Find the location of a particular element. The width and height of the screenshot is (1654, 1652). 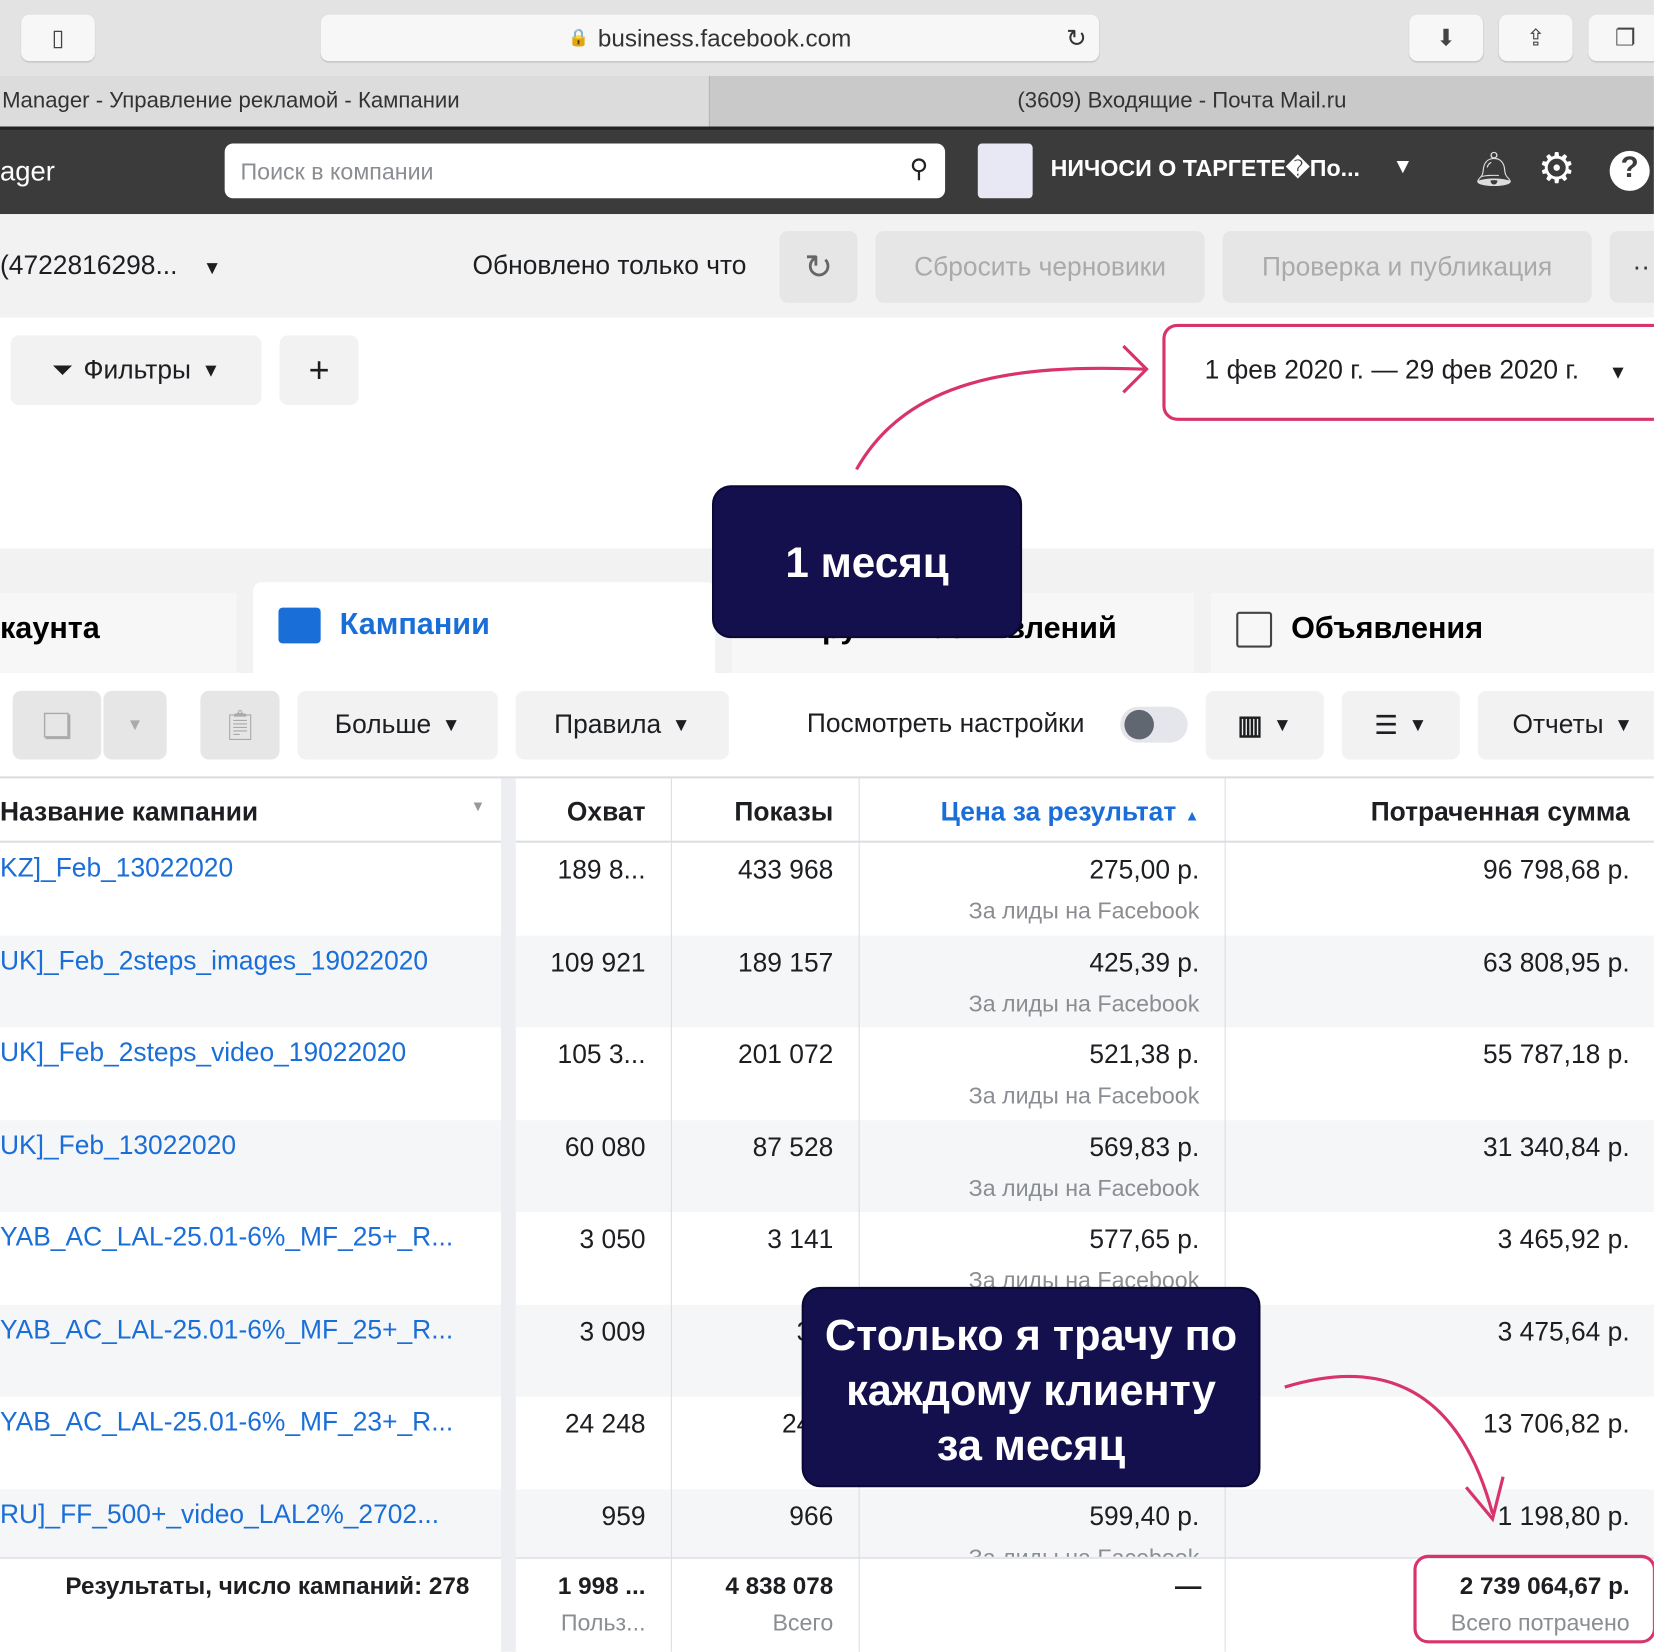

url-text: business.facebook.com is located at coordinates (724, 37).